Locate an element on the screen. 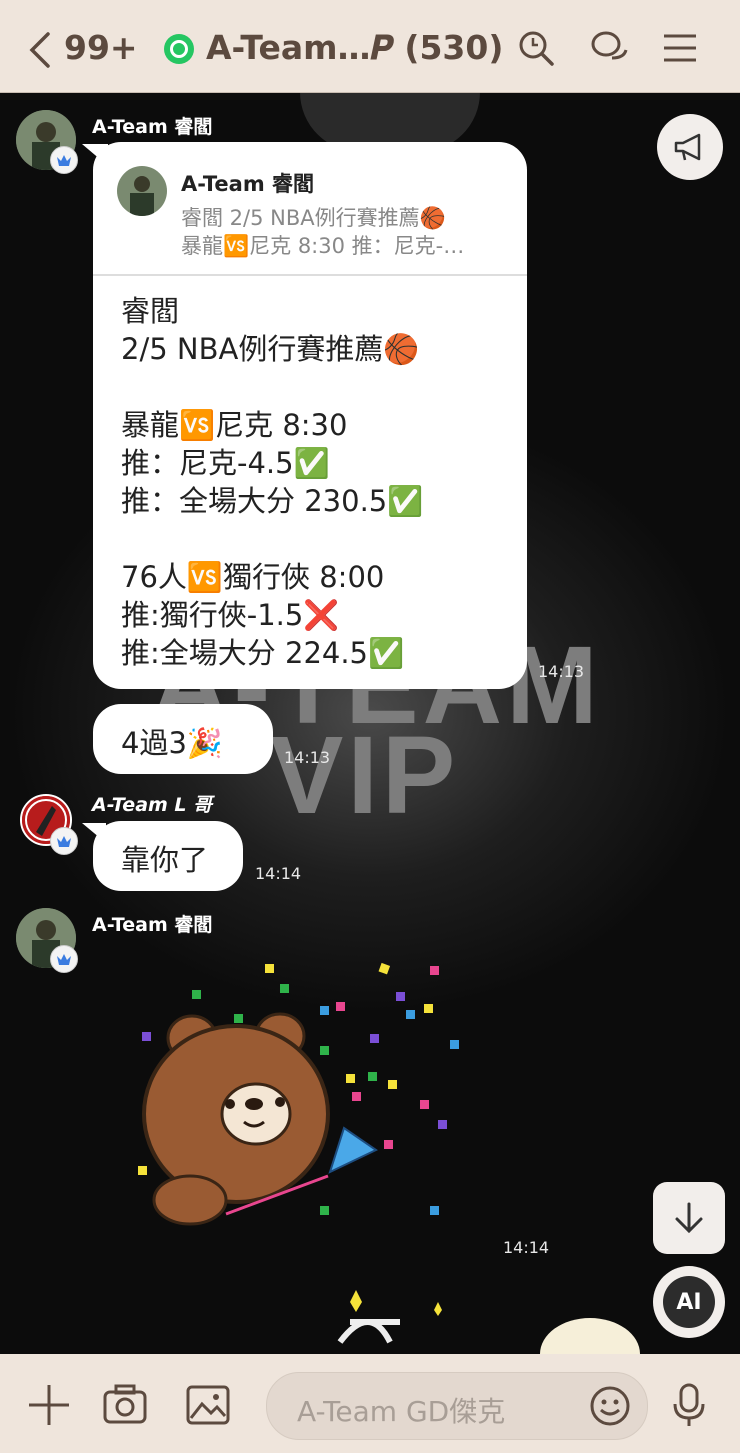 The width and height of the screenshot is (740, 1453). microphone-icon is located at coordinates (689, 1405).